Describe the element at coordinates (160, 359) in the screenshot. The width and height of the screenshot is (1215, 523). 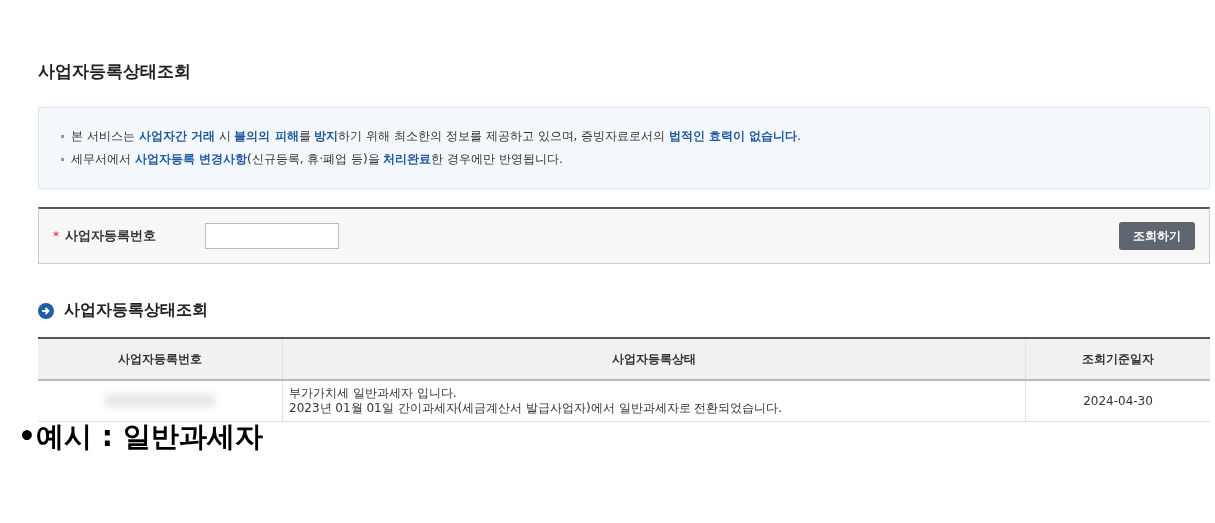
I see `column-header: 사업자등록번호` at that location.